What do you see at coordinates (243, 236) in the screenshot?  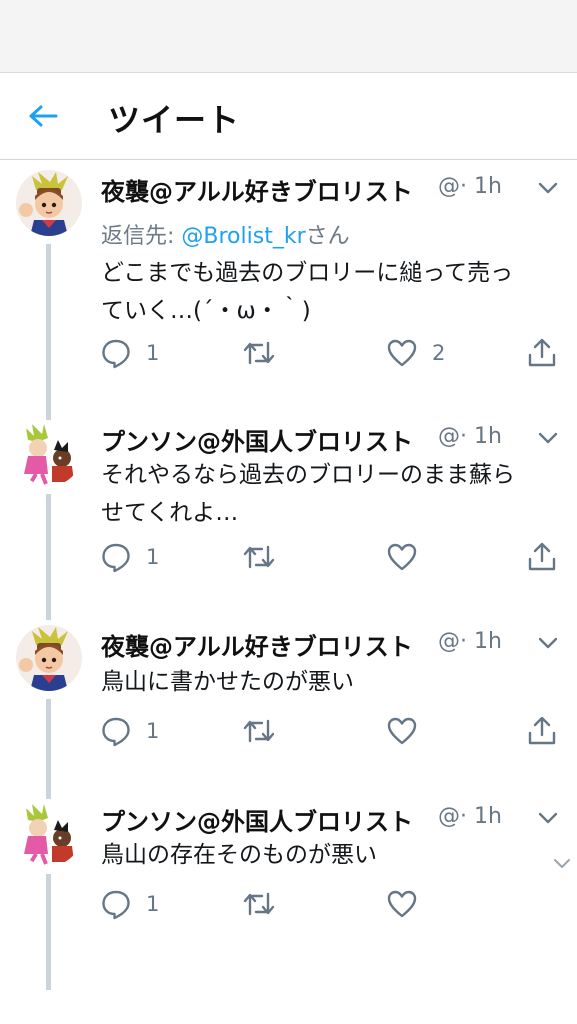 I see `reply-mention-link: @Brolist_kr` at bounding box center [243, 236].